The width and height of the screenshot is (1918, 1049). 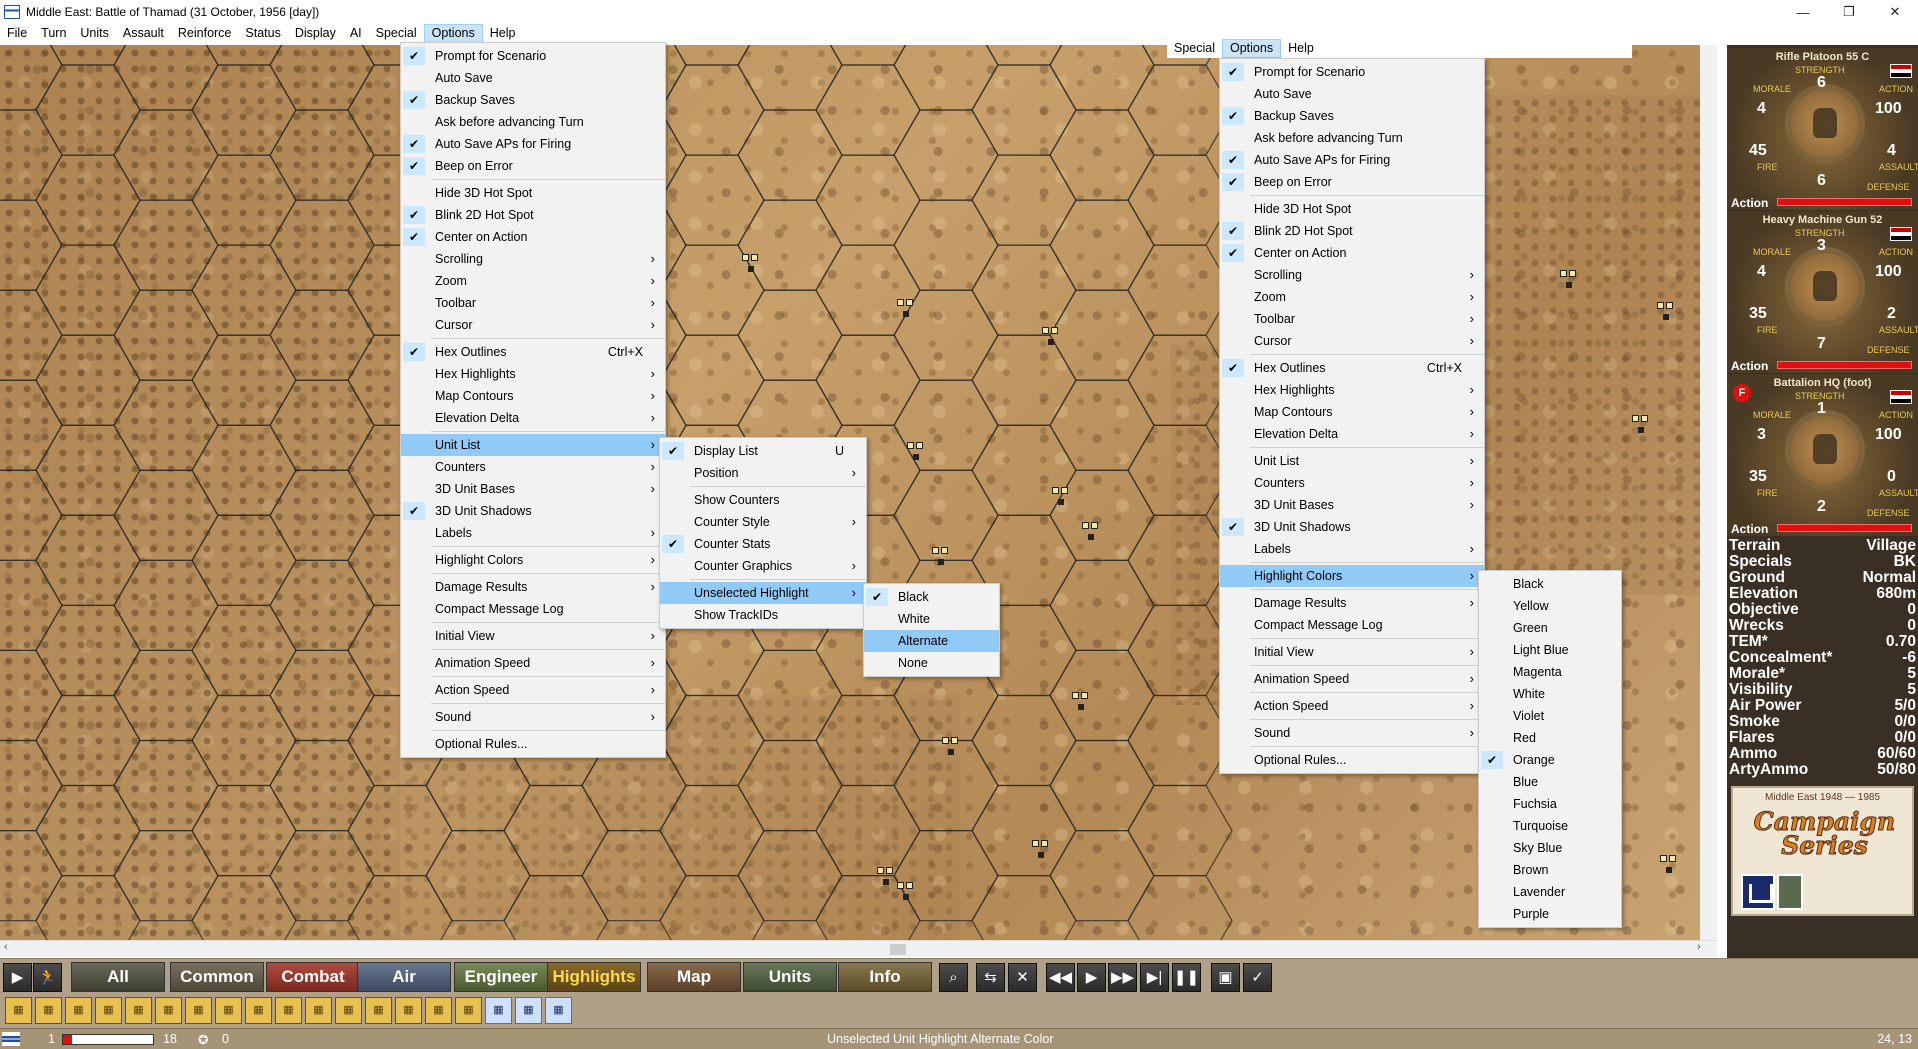 What do you see at coordinates (356, 33) in the screenshot?
I see `menu-ai: AI` at bounding box center [356, 33].